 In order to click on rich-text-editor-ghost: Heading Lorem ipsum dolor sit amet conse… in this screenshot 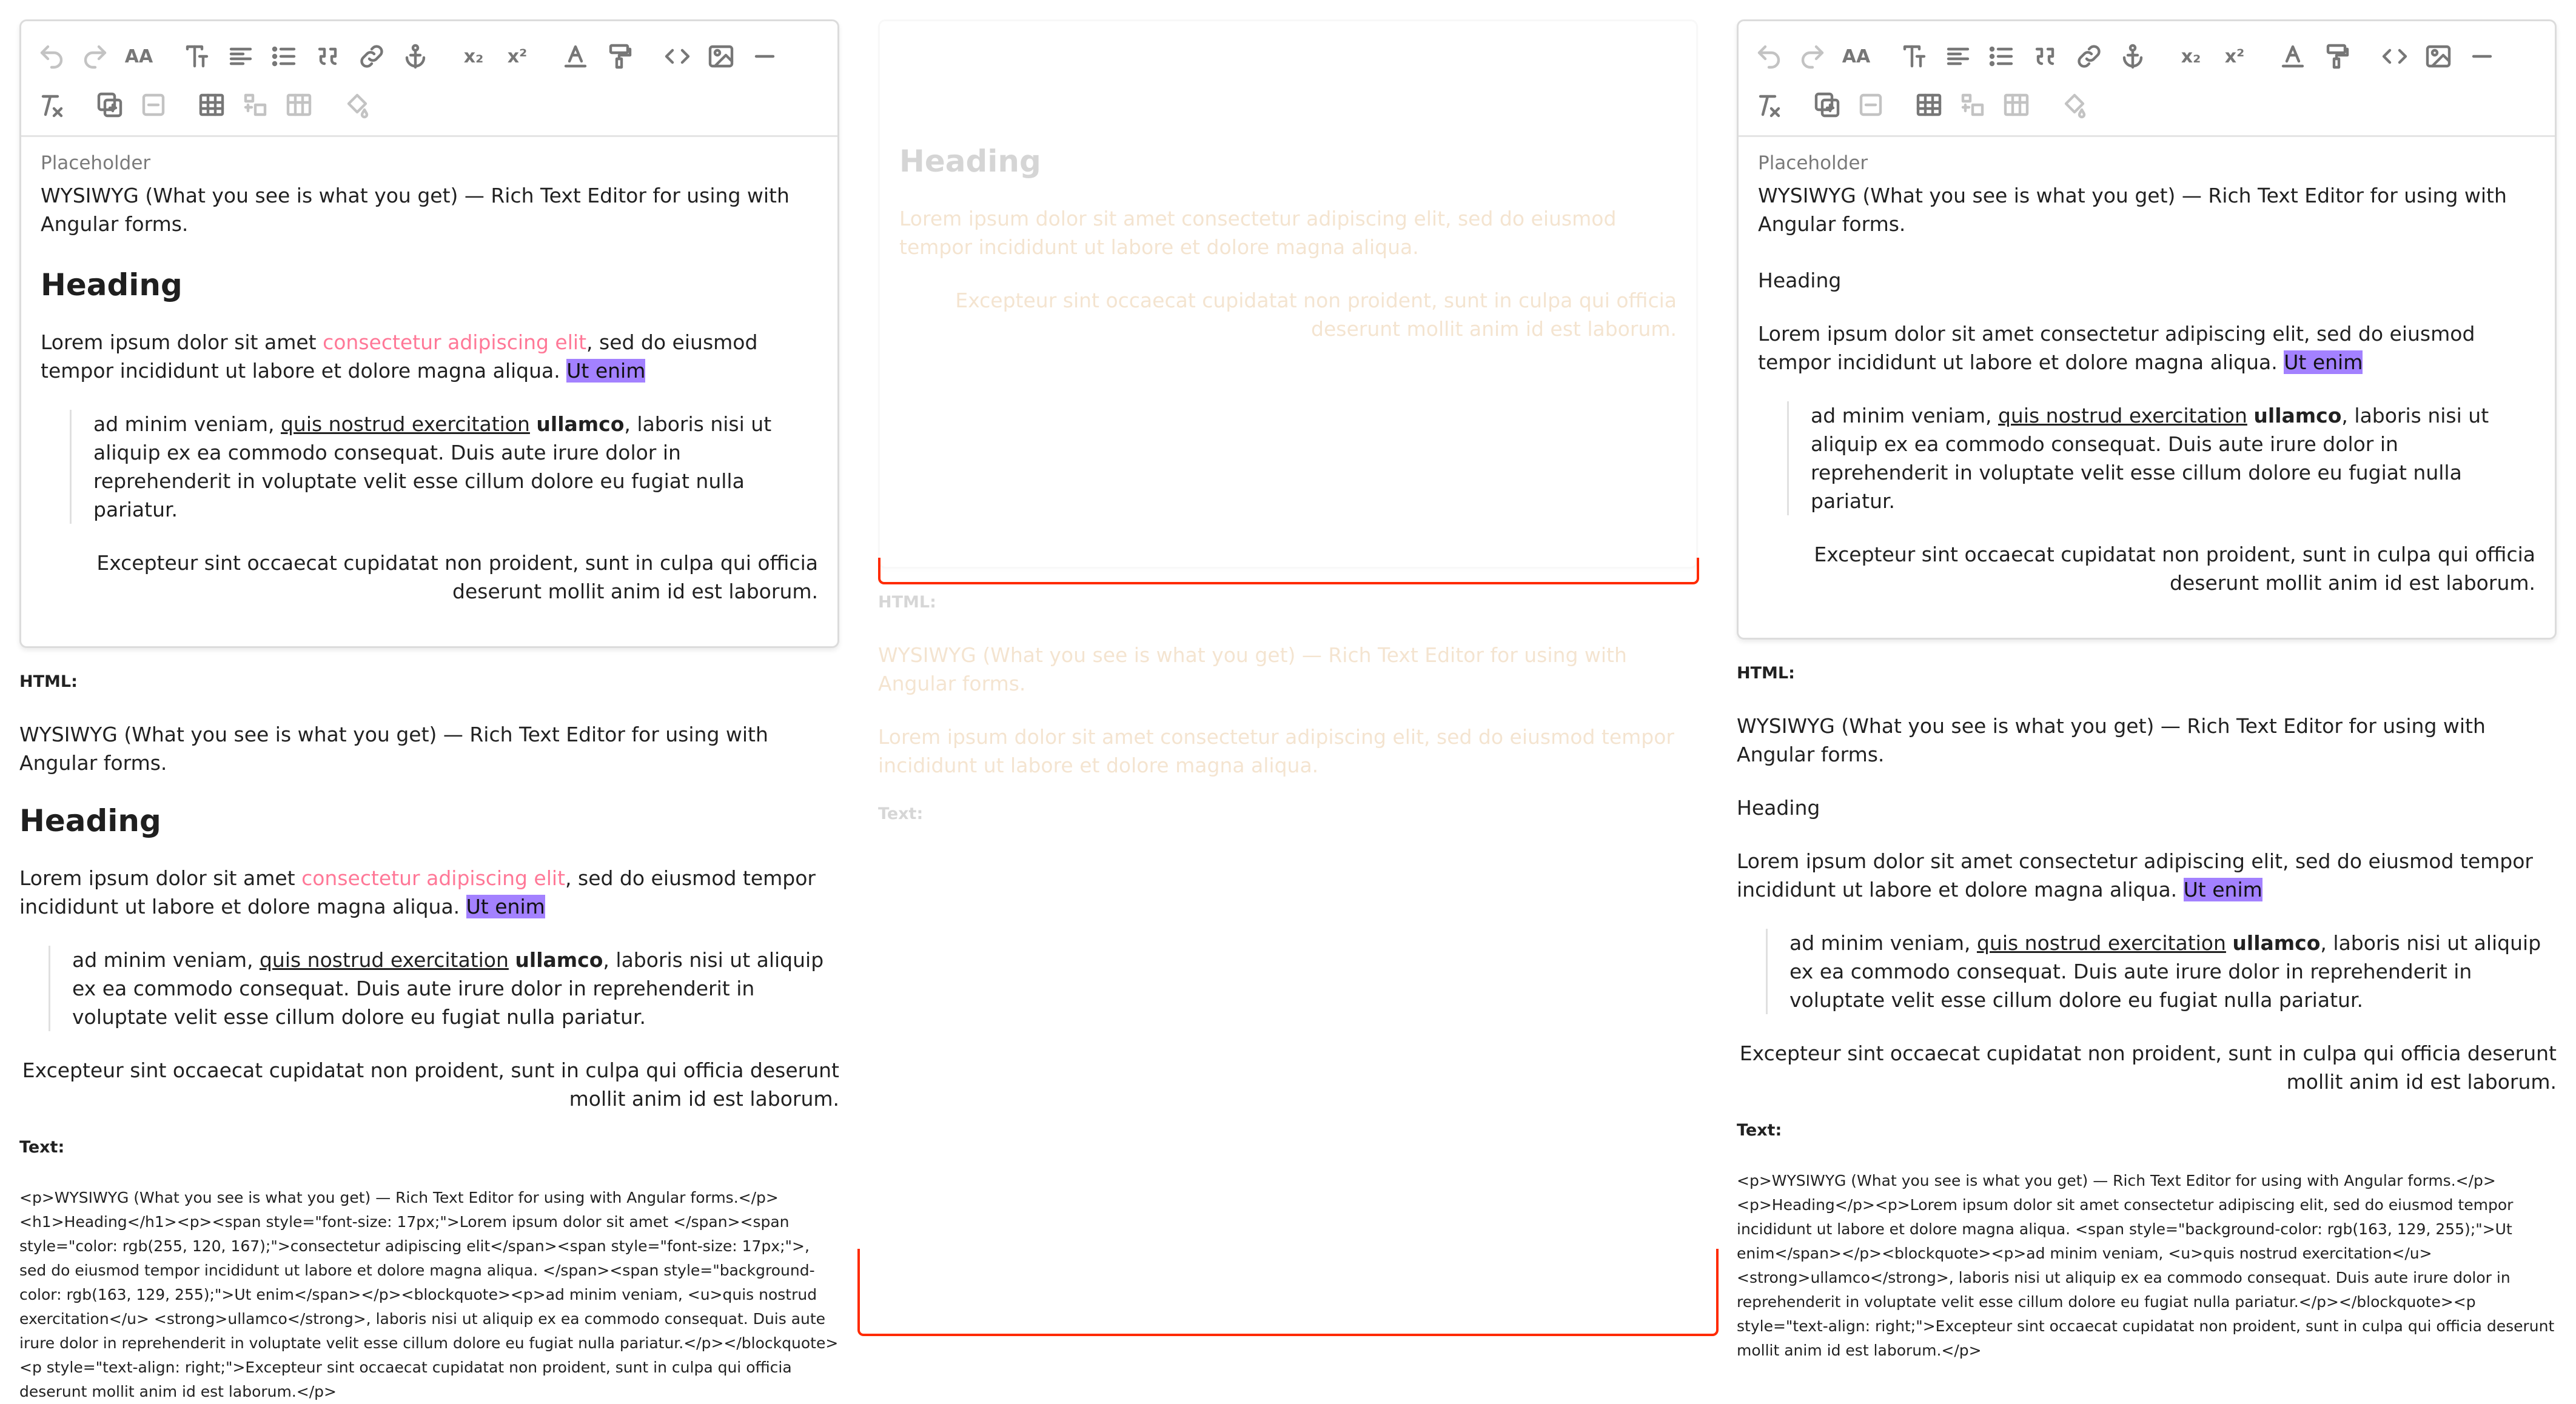, I will do `click(1288, 294)`.